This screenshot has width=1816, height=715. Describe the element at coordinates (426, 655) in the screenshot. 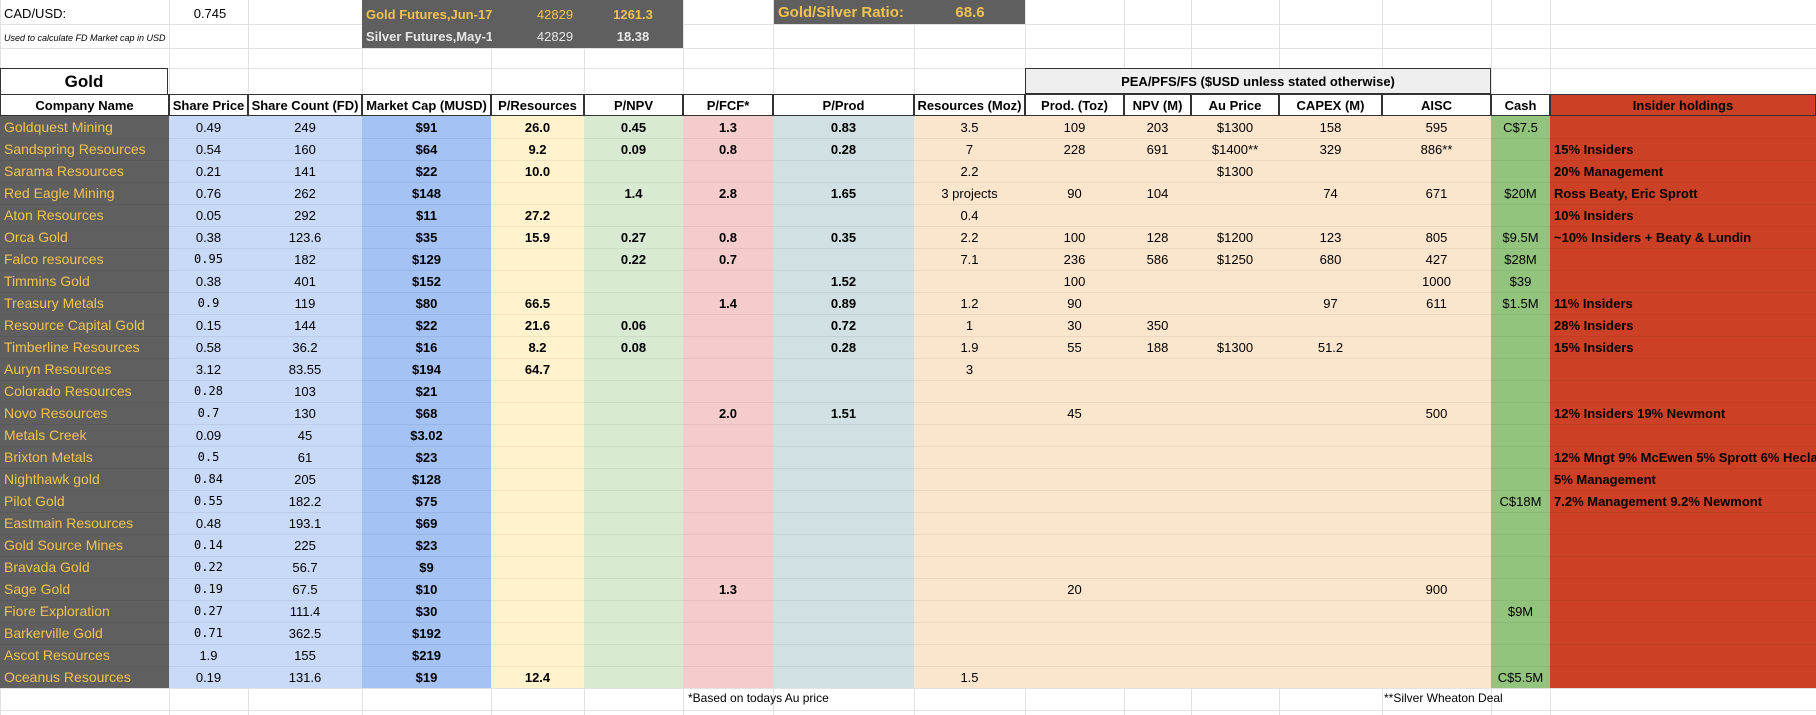

I see `table-cell: $219` at that location.